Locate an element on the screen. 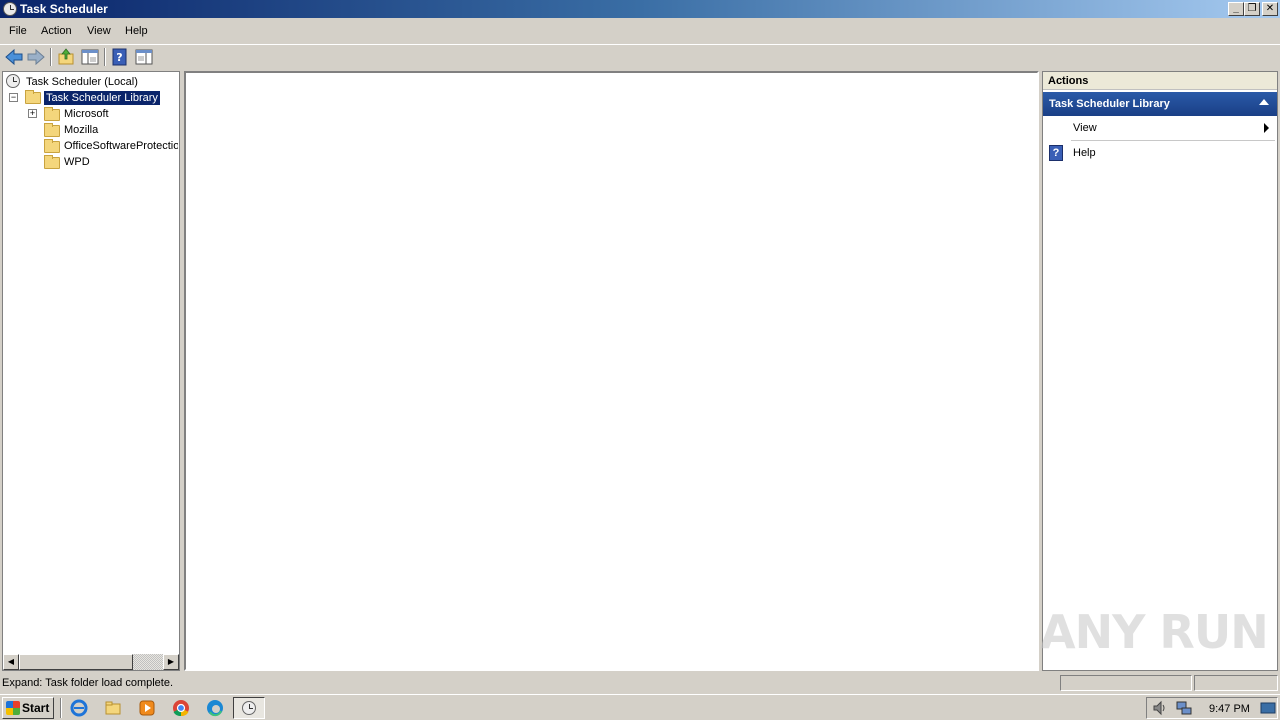 The height and width of the screenshot is (720, 1280). windows-logo-icon is located at coordinates (13, 708).